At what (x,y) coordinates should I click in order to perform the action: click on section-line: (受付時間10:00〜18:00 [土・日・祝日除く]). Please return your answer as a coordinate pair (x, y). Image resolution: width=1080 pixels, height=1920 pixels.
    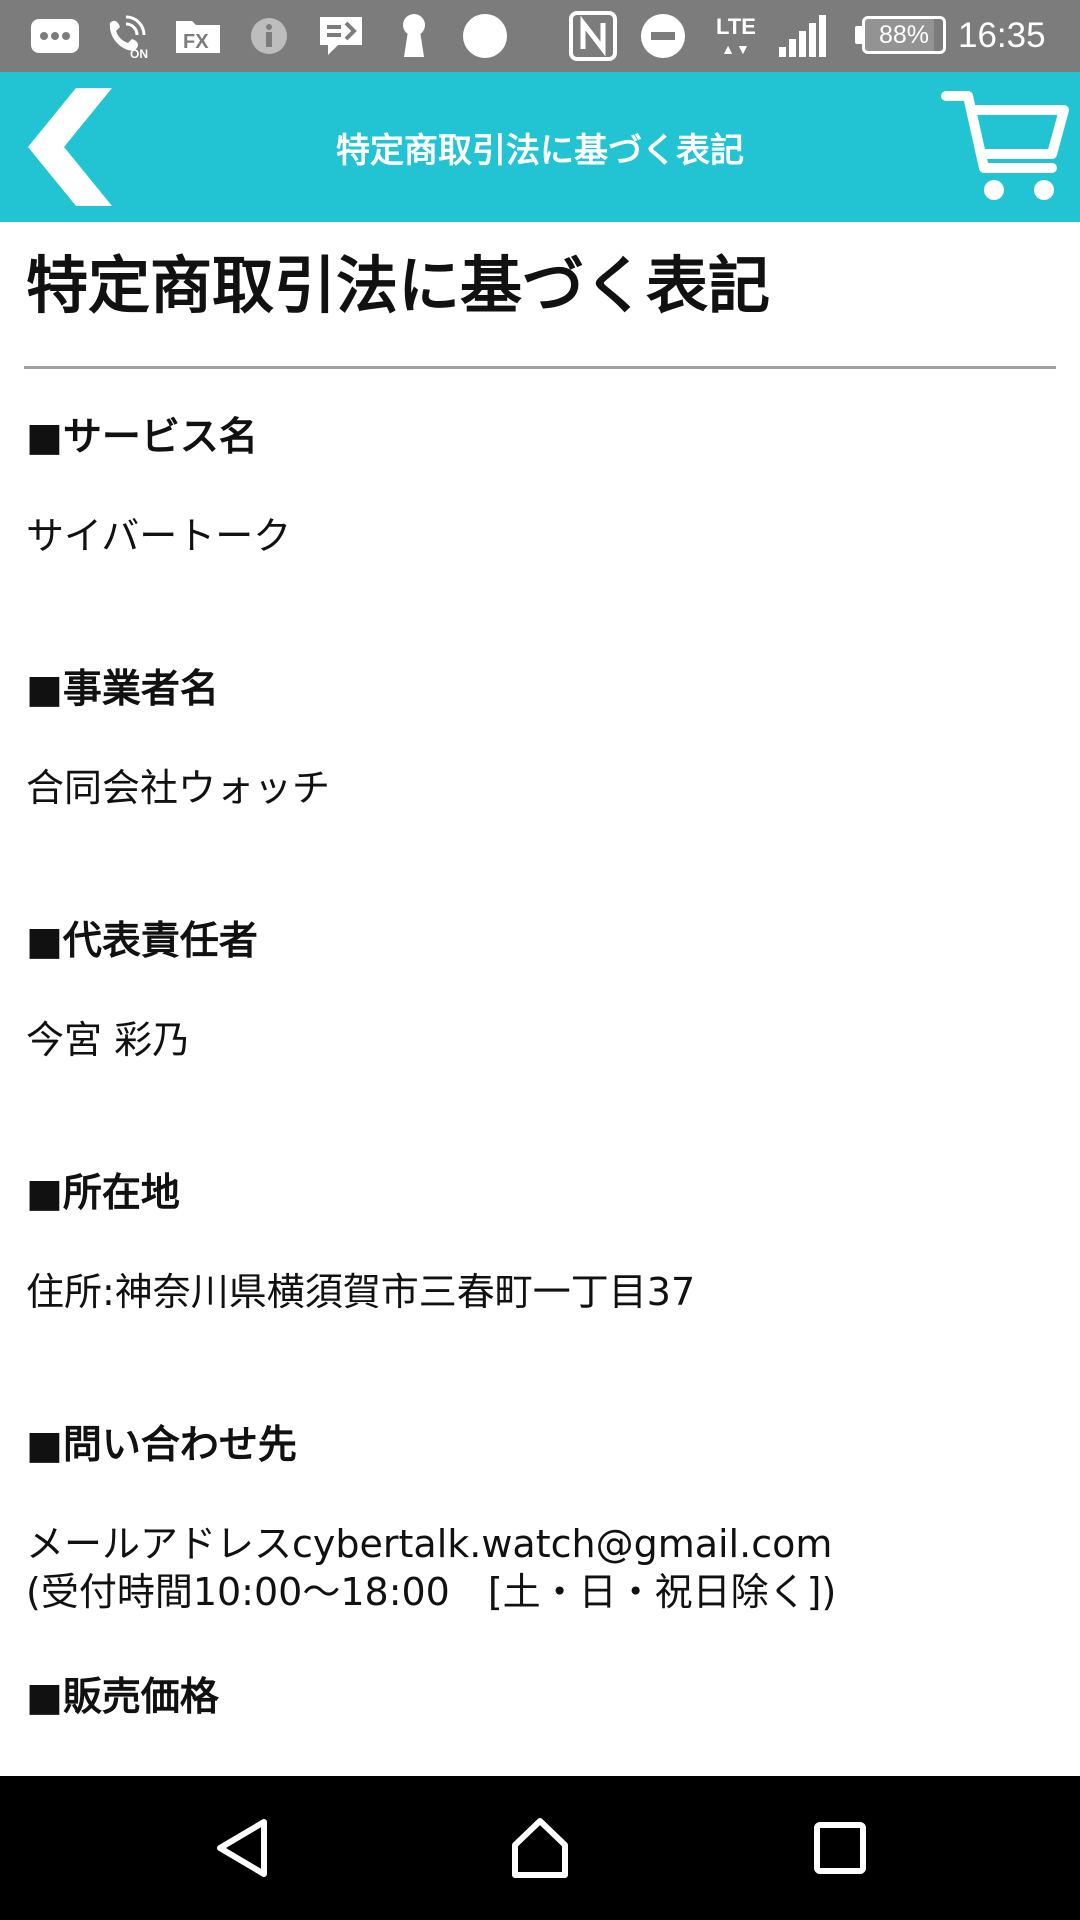
    Looking at the image, I should click on (431, 1592).